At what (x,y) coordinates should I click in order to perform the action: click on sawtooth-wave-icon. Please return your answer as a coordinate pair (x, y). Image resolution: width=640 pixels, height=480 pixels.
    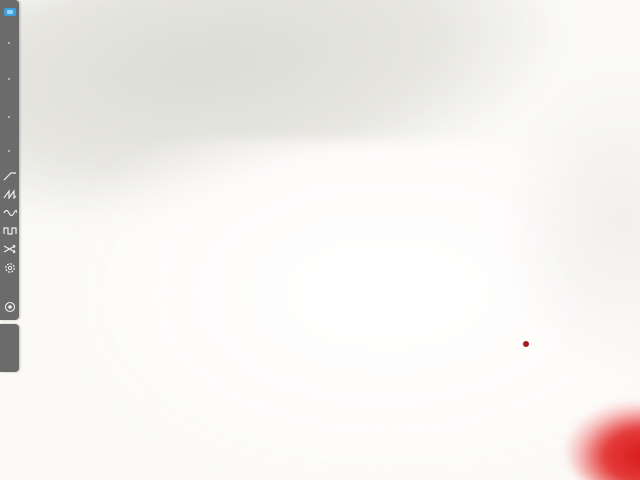
    Looking at the image, I should click on (9, 194).